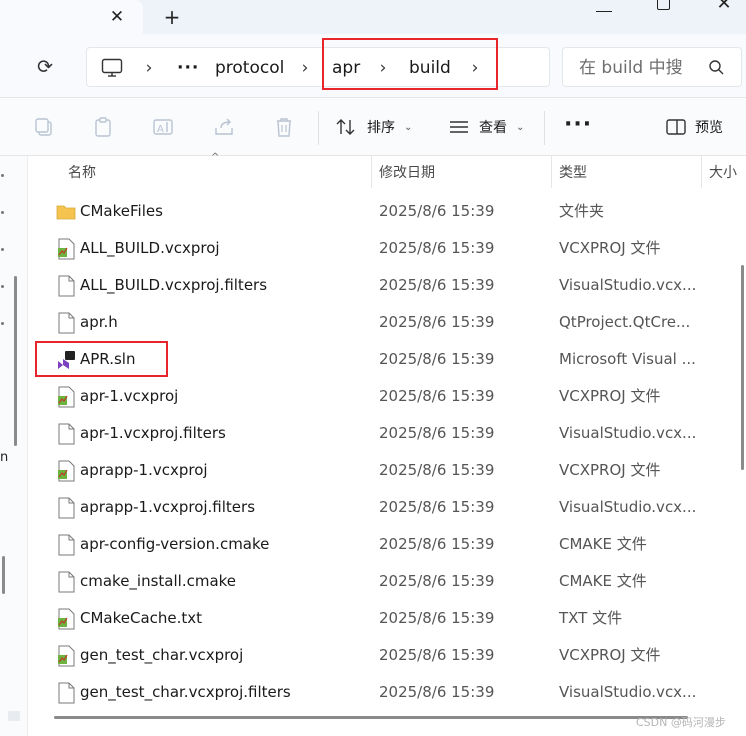 This screenshot has width=746, height=736. I want to click on window-close-icon: ✕, so click(724, 7).